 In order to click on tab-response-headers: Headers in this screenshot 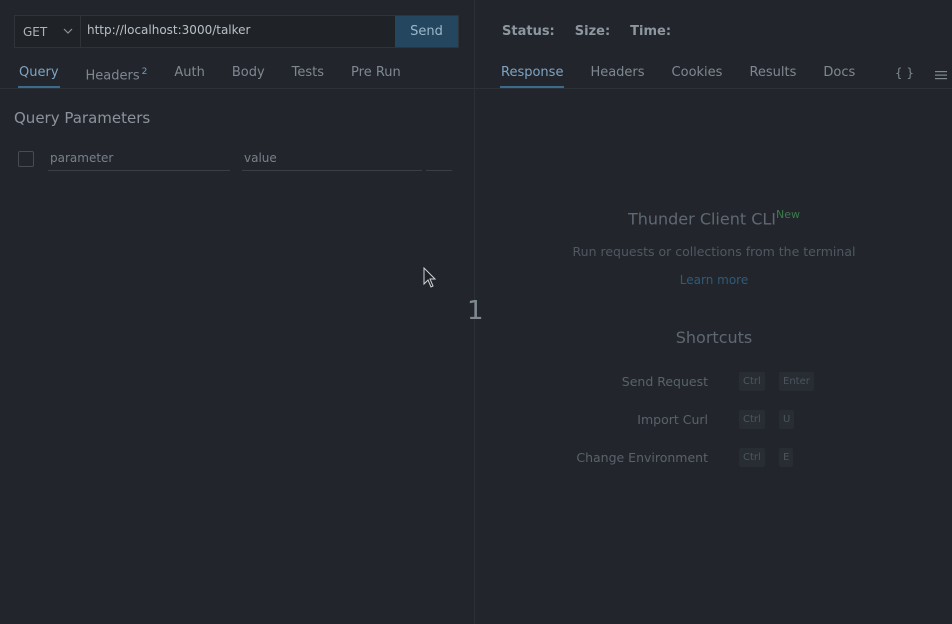, I will do `click(617, 76)`.